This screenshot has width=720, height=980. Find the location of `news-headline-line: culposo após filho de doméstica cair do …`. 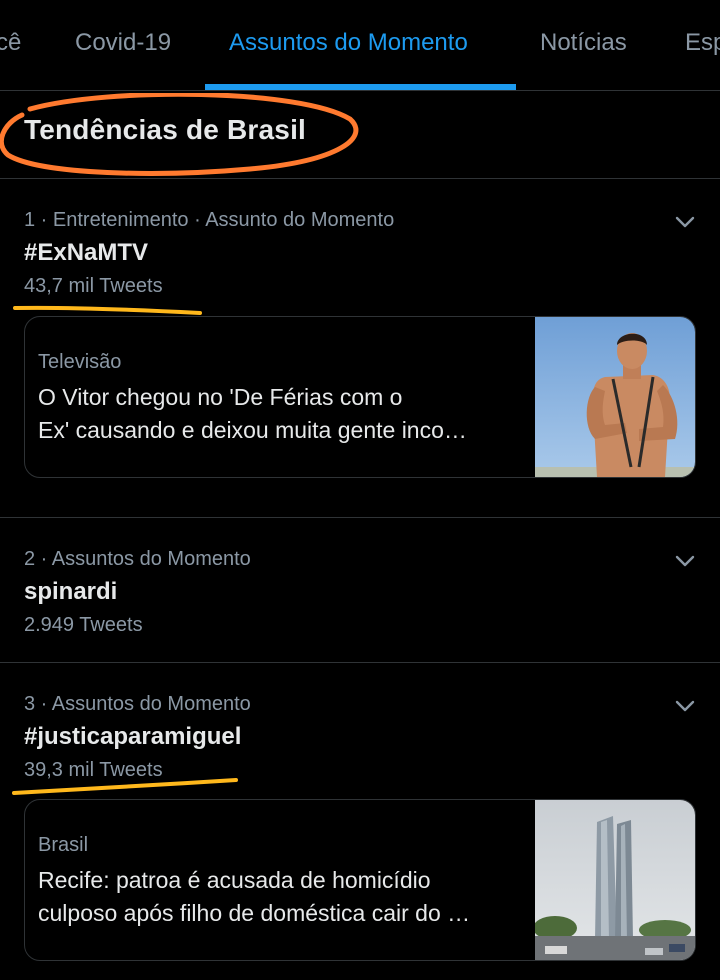

news-headline-line: culposo após filho de doméstica cair do … is located at coordinates (254, 913).